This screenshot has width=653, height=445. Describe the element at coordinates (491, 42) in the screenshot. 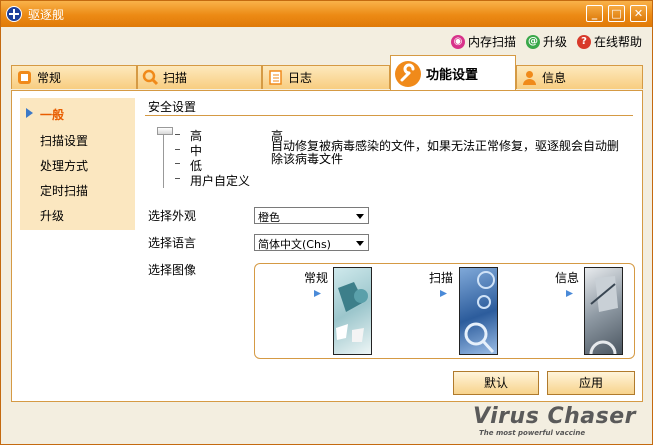

I see `memory-scan-label: 内存扫描` at that location.